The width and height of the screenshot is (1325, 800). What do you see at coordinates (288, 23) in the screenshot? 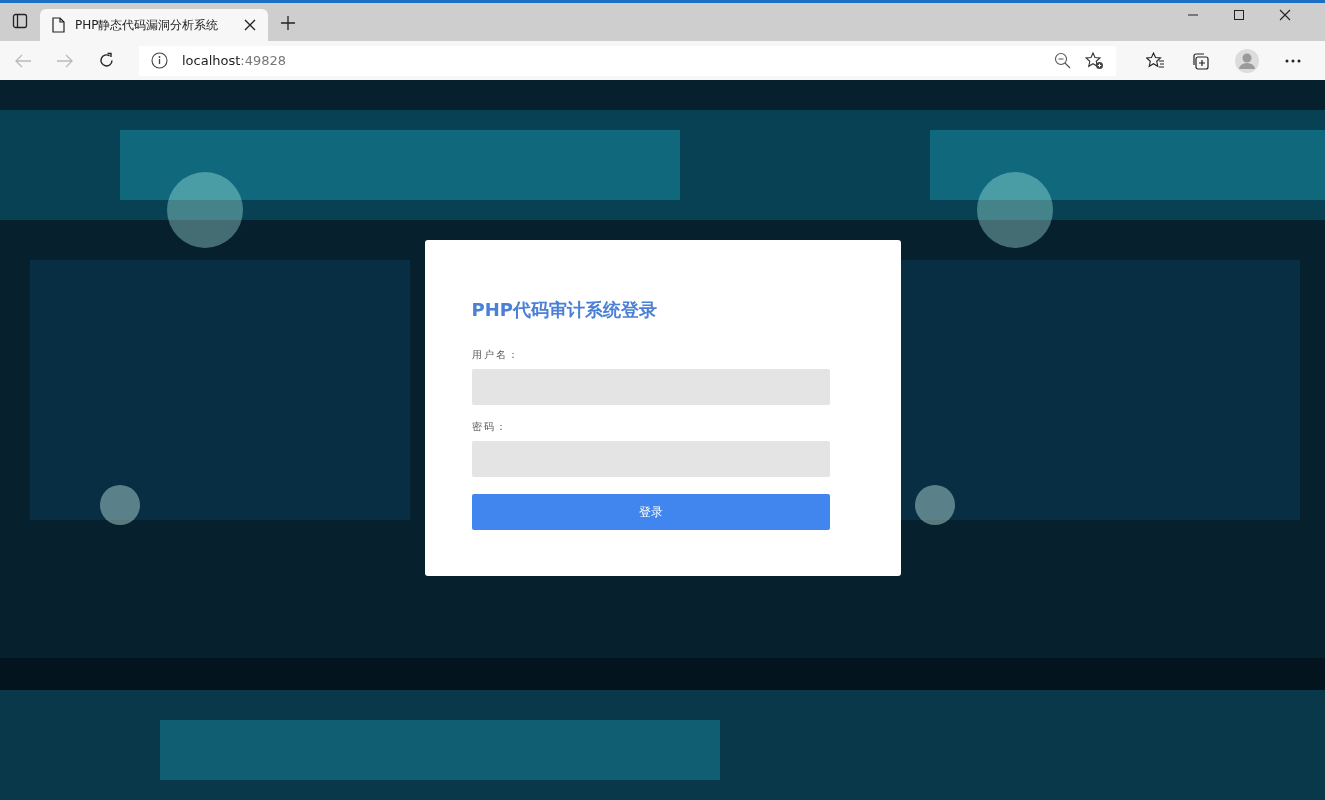
I see `new-tab-icon` at bounding box center [288, 23].